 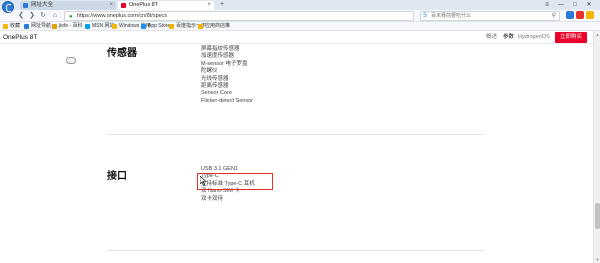 What do you see at coordinates (37, 26) in the screenshot?
I see `bookmark-item: 网址导航` at bounding box center [37, 26].